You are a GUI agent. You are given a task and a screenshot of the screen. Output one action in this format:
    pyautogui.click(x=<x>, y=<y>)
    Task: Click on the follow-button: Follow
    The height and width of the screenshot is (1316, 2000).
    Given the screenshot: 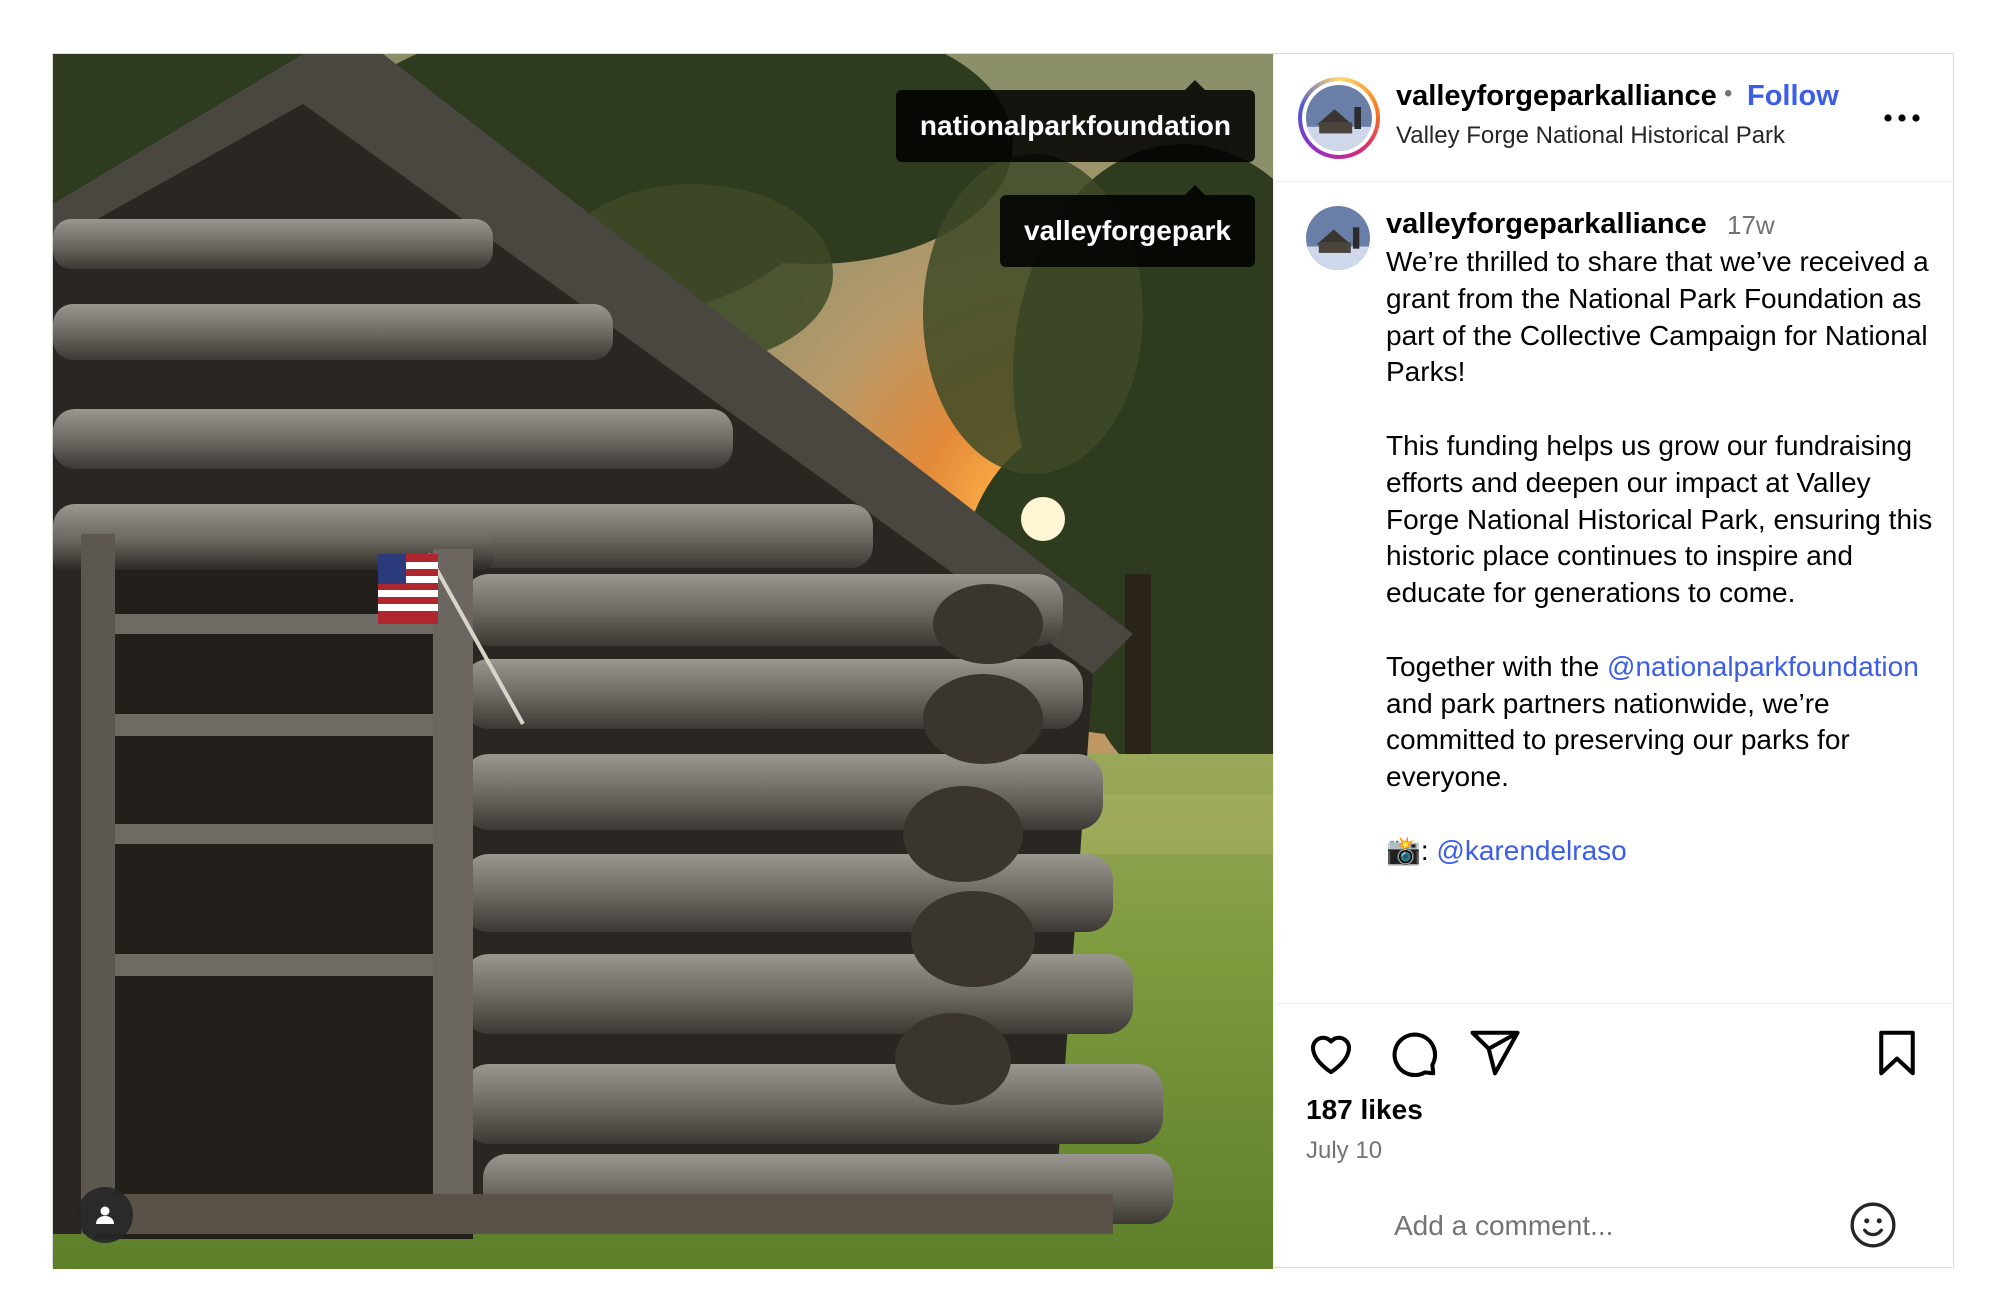 What is the action you would take?
    pyautogui.click(x=1793, y=96)
    